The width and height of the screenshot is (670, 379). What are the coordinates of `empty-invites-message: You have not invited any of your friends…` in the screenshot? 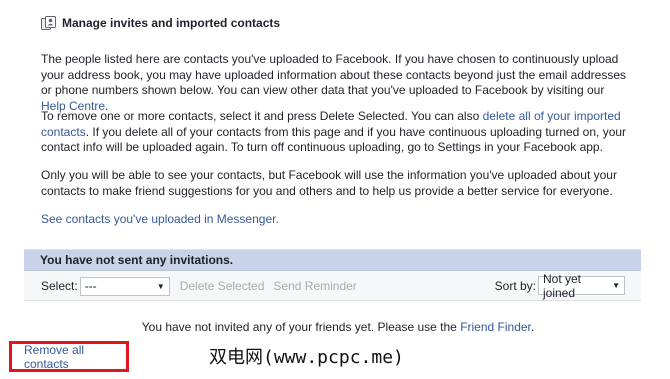 It's located at (335, 327).